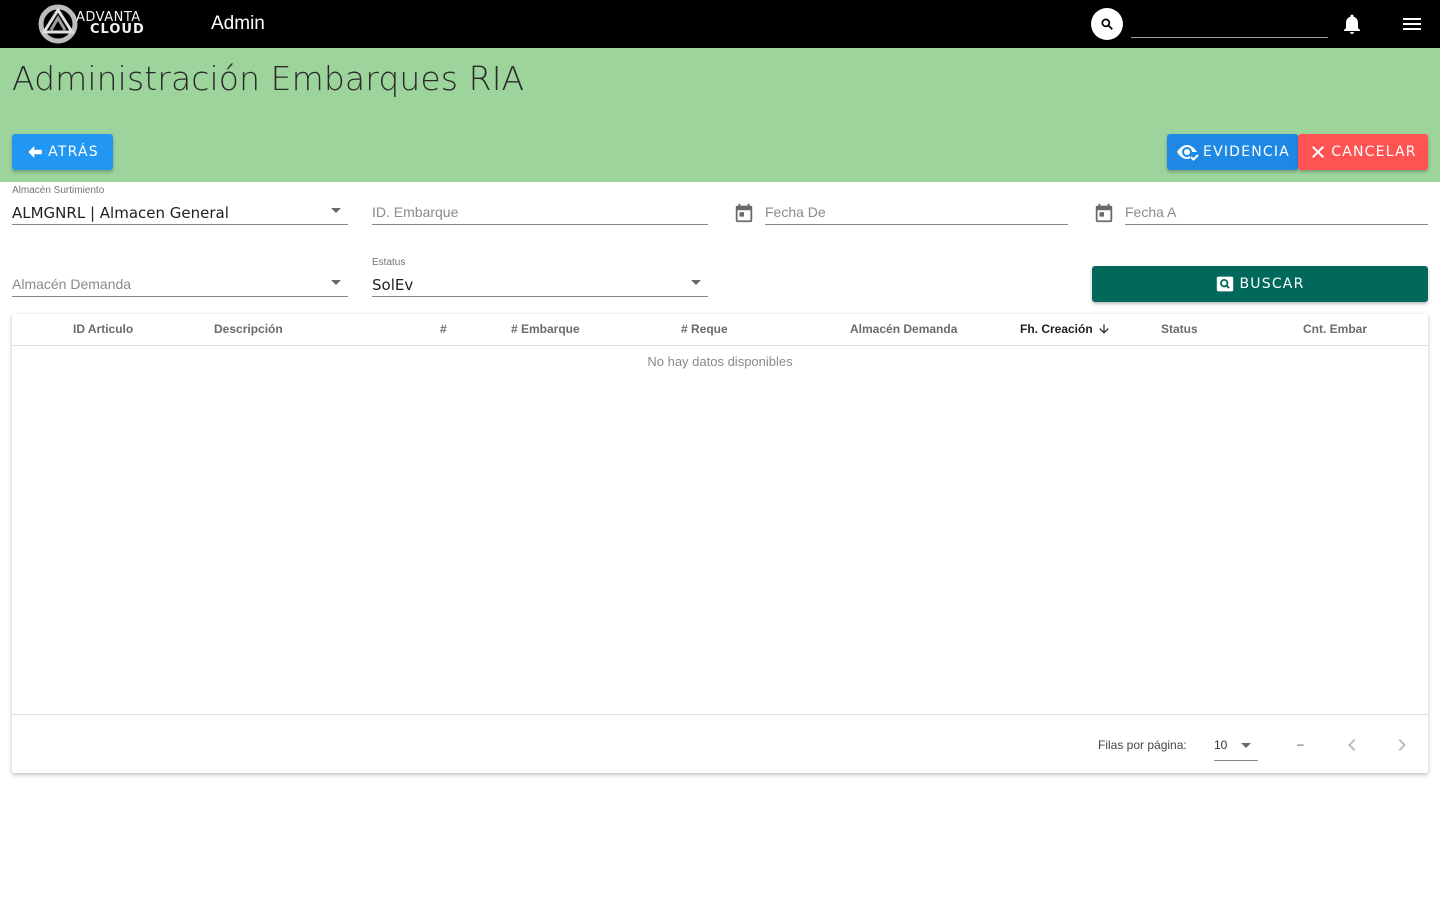 This screenshot has width=1440, height=900. I want to click on logo-mark-icon, so click(58, 24).